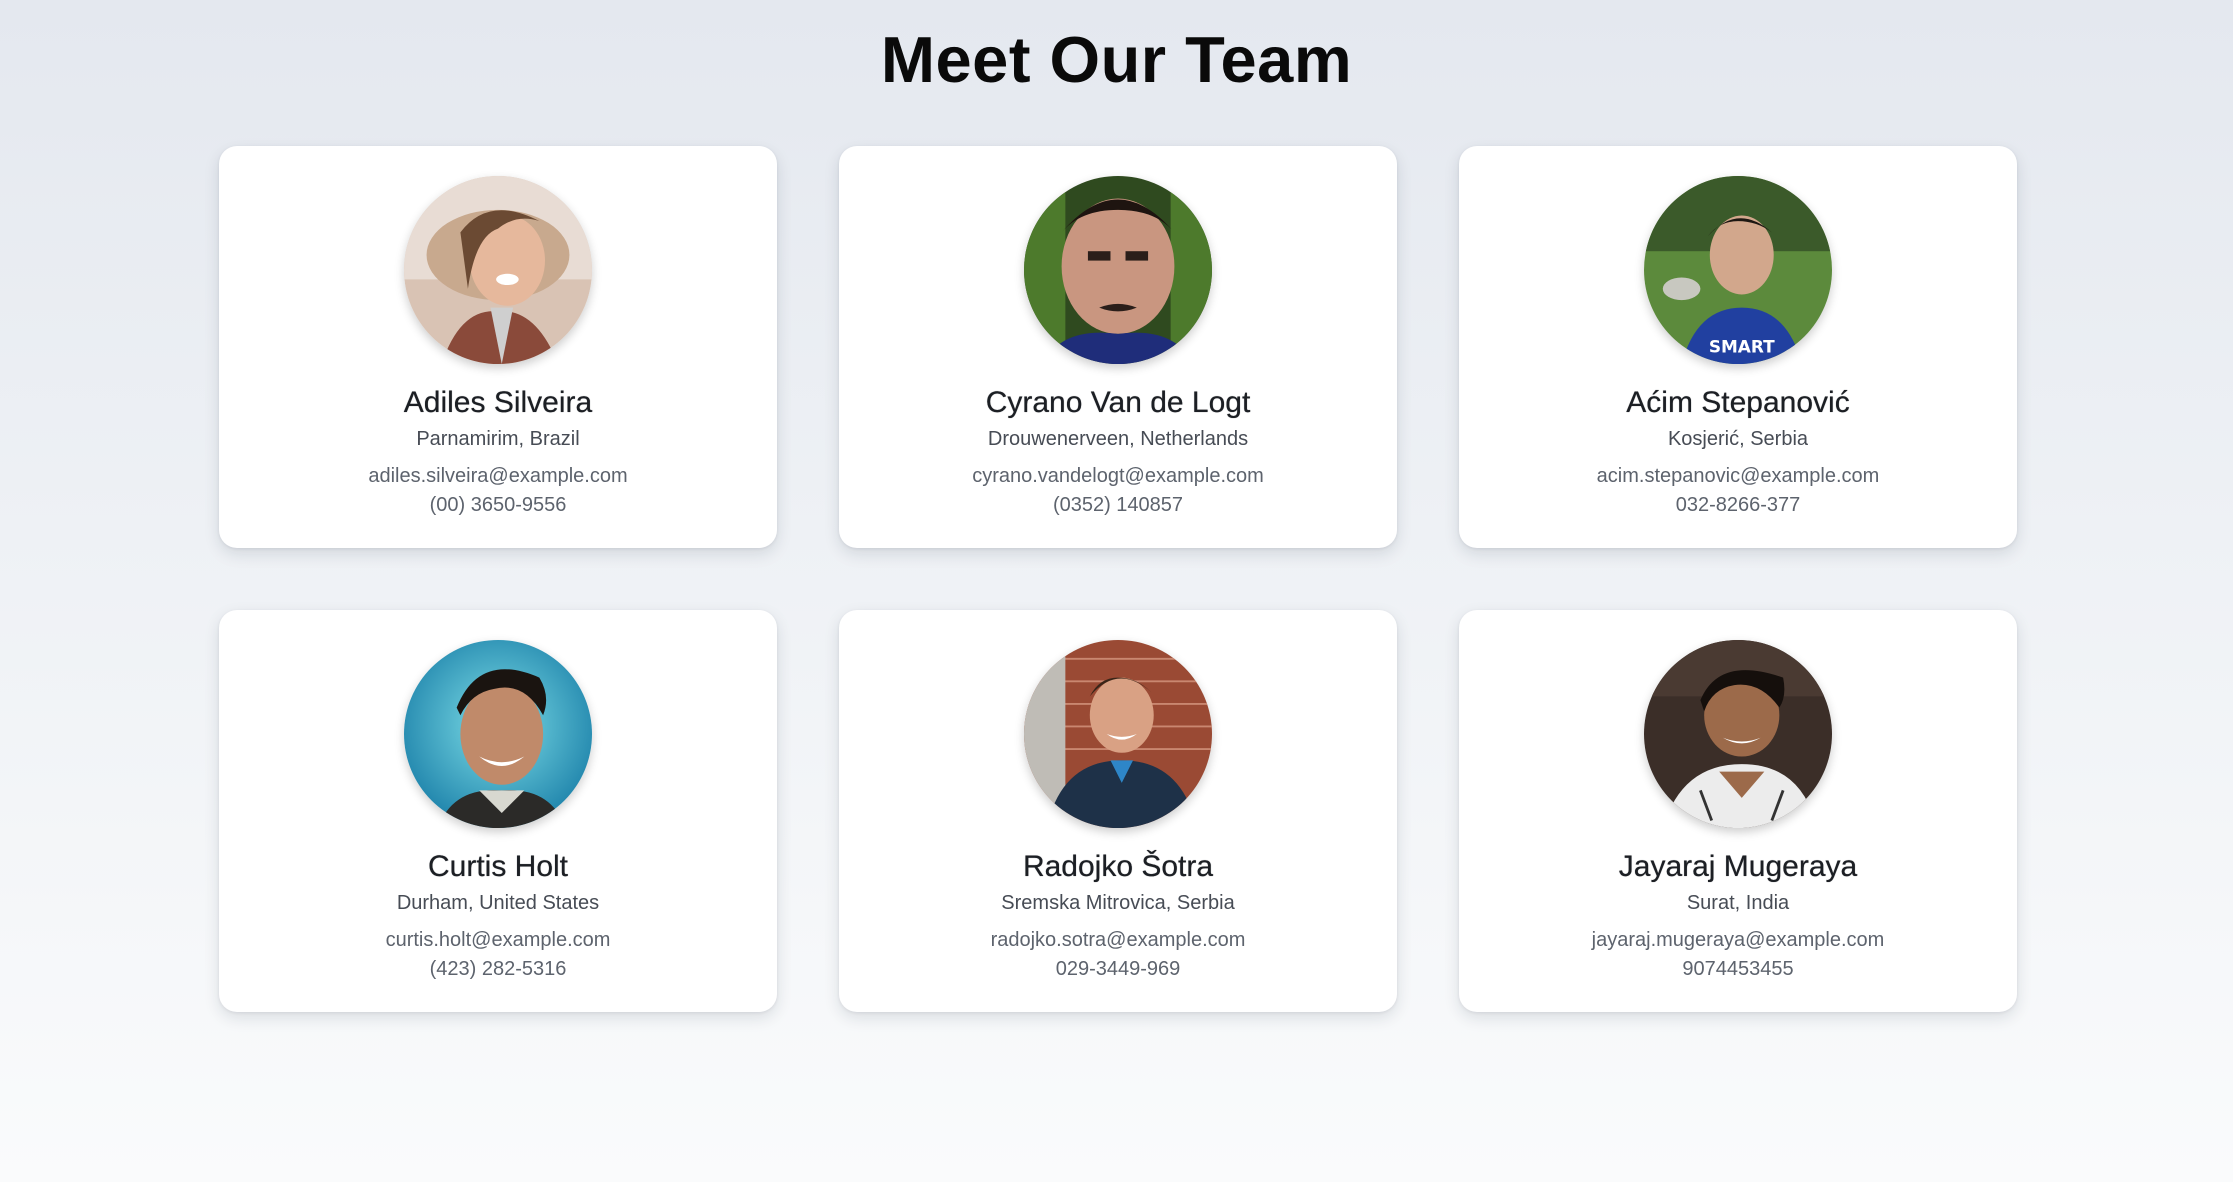 This screenshot has width=2233, height=1182. I want to click on member-phone: (0352) 140857, so click(1118, 505).